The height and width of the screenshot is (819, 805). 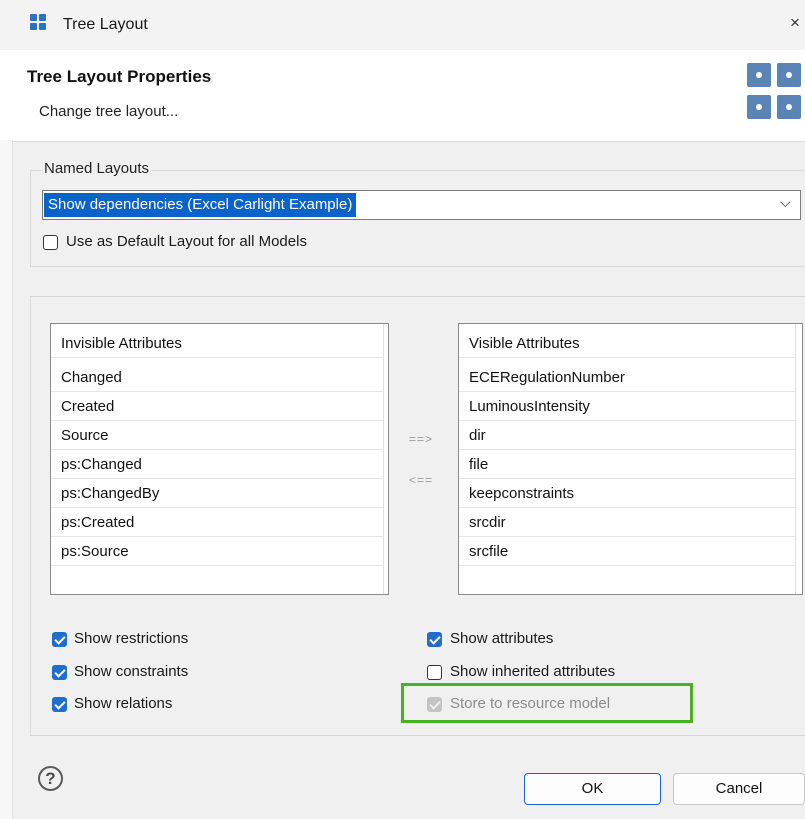 I want to click on left-edge, so click(x=6, y=479).